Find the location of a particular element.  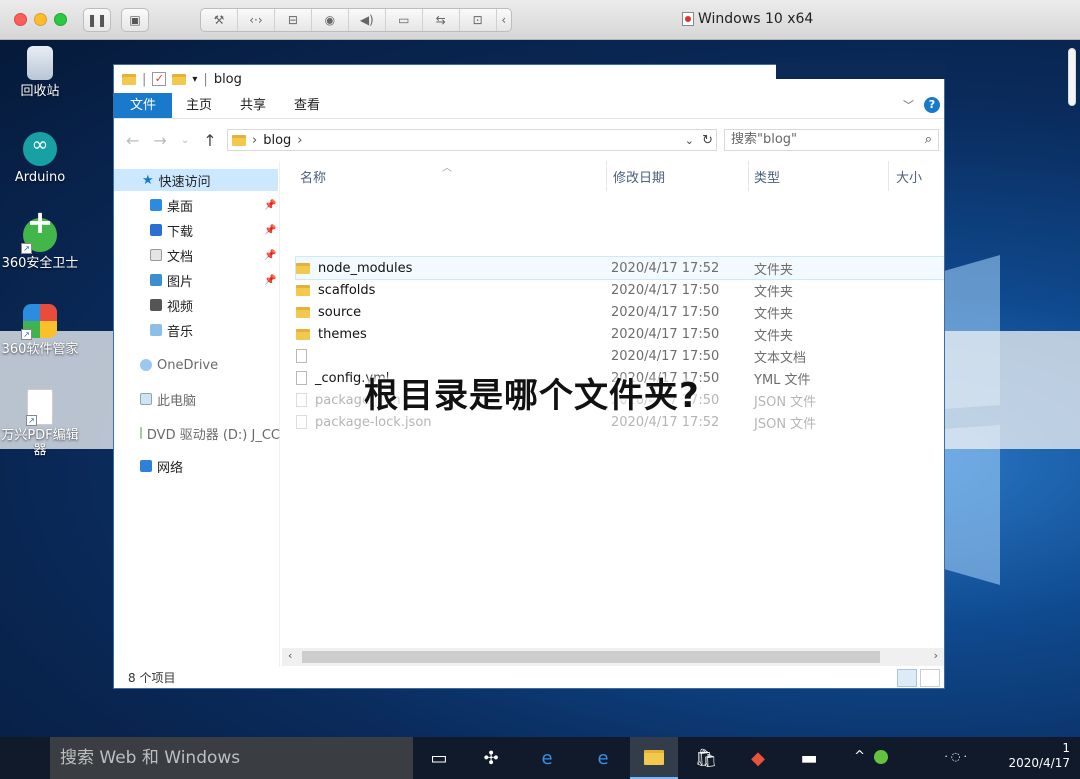

scrollbar-thumb is located at coordinates (591, 657).